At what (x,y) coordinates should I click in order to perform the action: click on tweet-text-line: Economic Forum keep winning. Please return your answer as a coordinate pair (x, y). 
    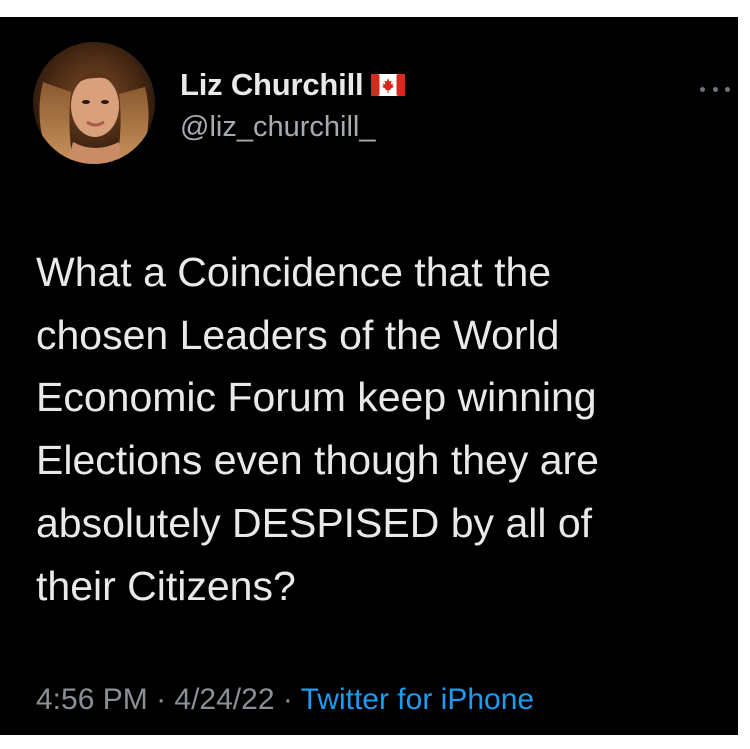
    Looking at the image, I should click on (316, 397).